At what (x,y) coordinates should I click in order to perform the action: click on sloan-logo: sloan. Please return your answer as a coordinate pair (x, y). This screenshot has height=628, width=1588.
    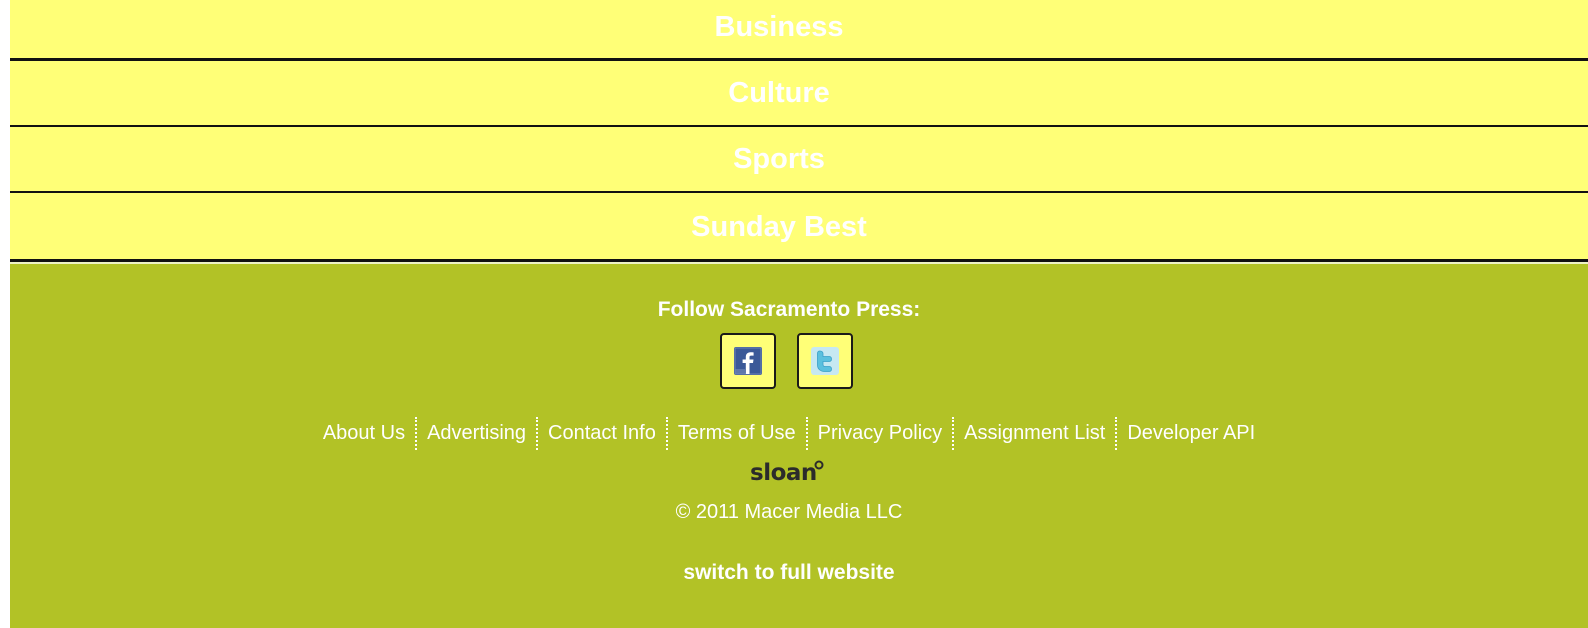
    Looking at the image, I should click on (789, 472).